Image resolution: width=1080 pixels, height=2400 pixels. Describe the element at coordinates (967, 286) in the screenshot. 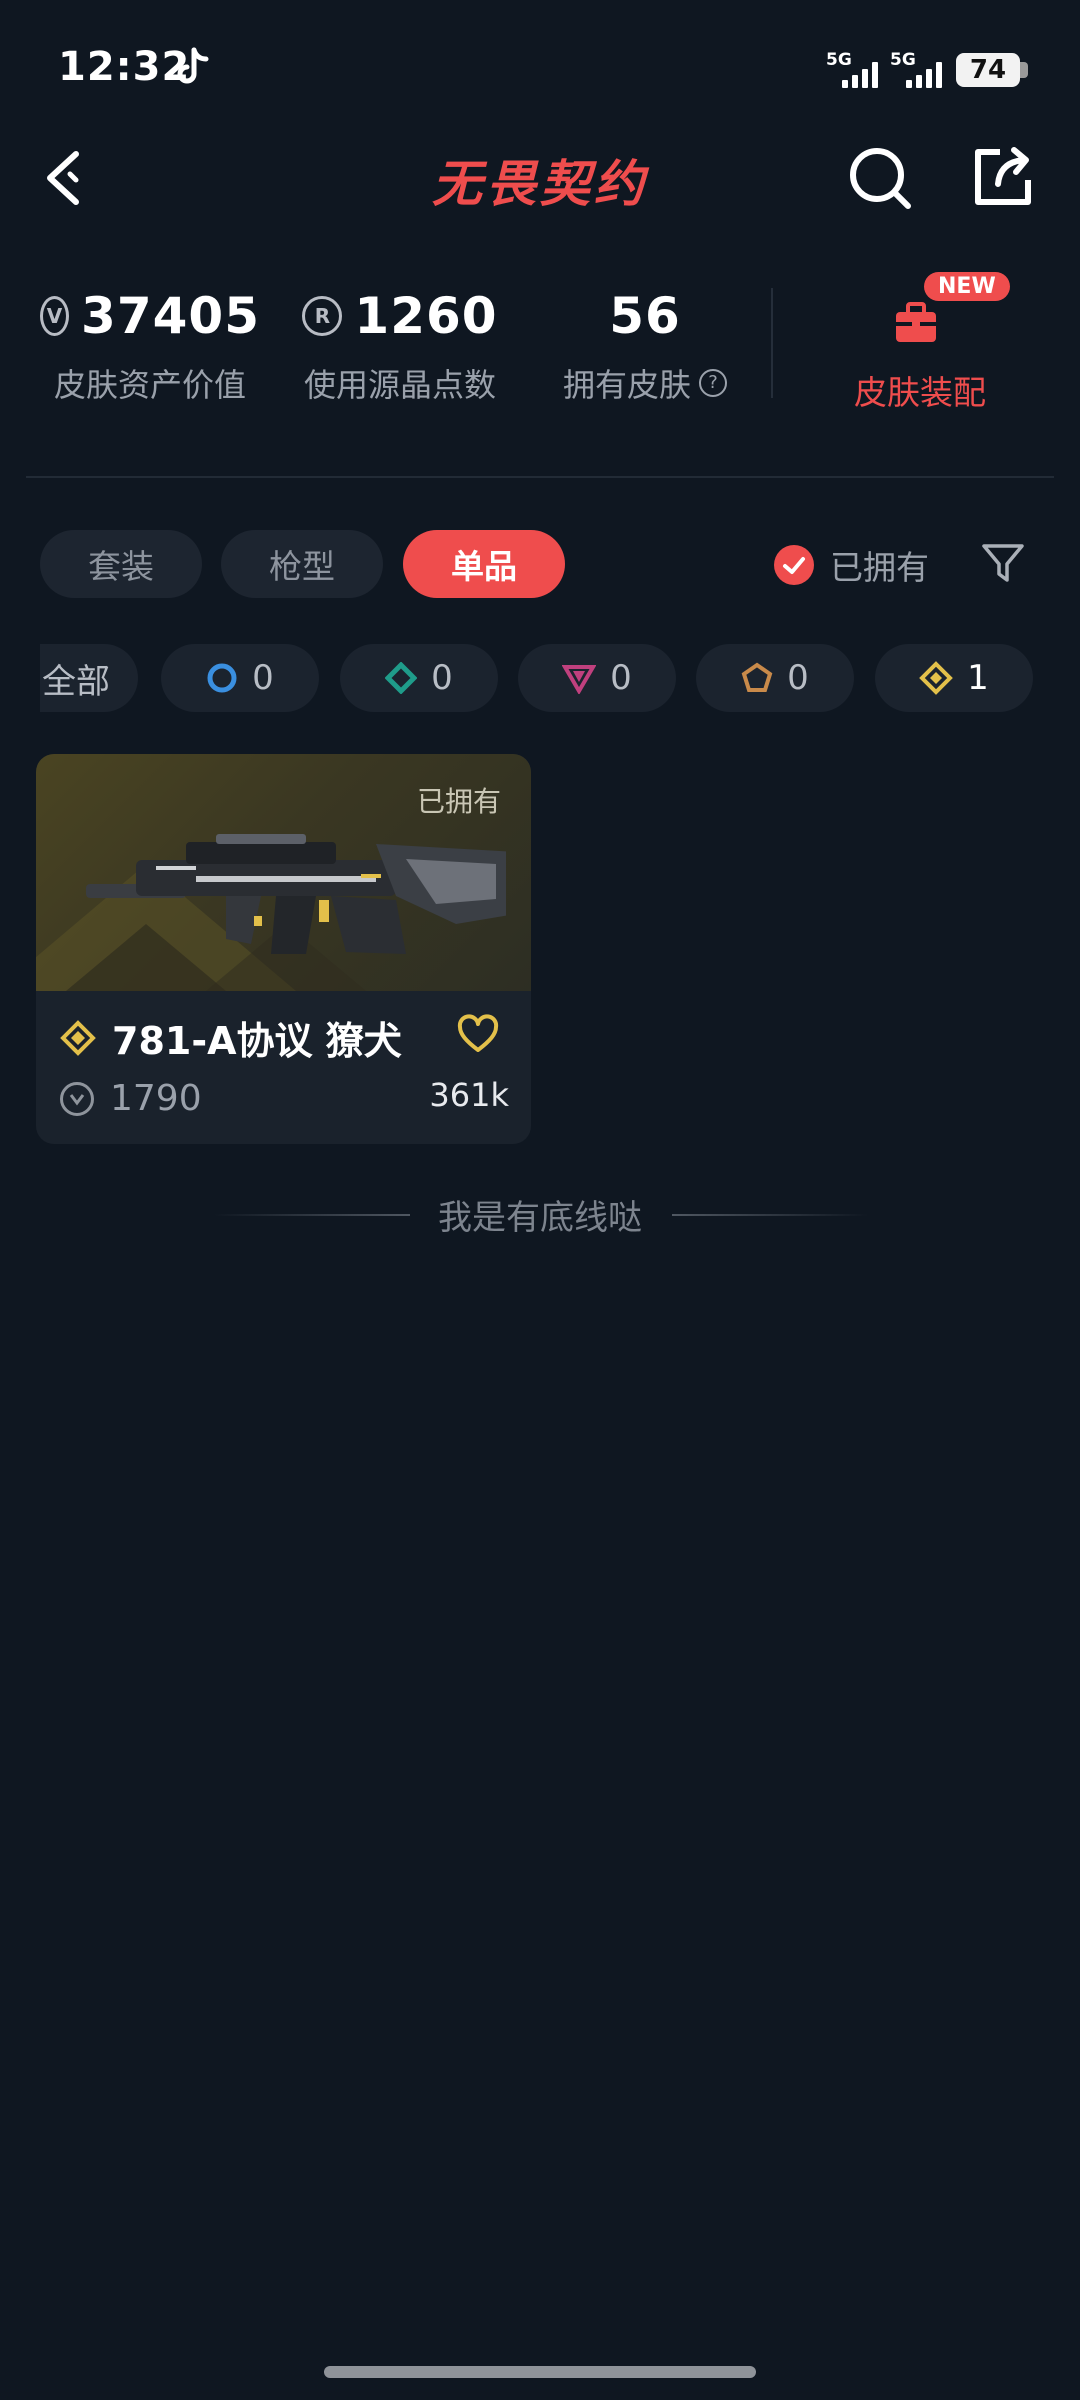

I see `new-badge: NEW` at that location.